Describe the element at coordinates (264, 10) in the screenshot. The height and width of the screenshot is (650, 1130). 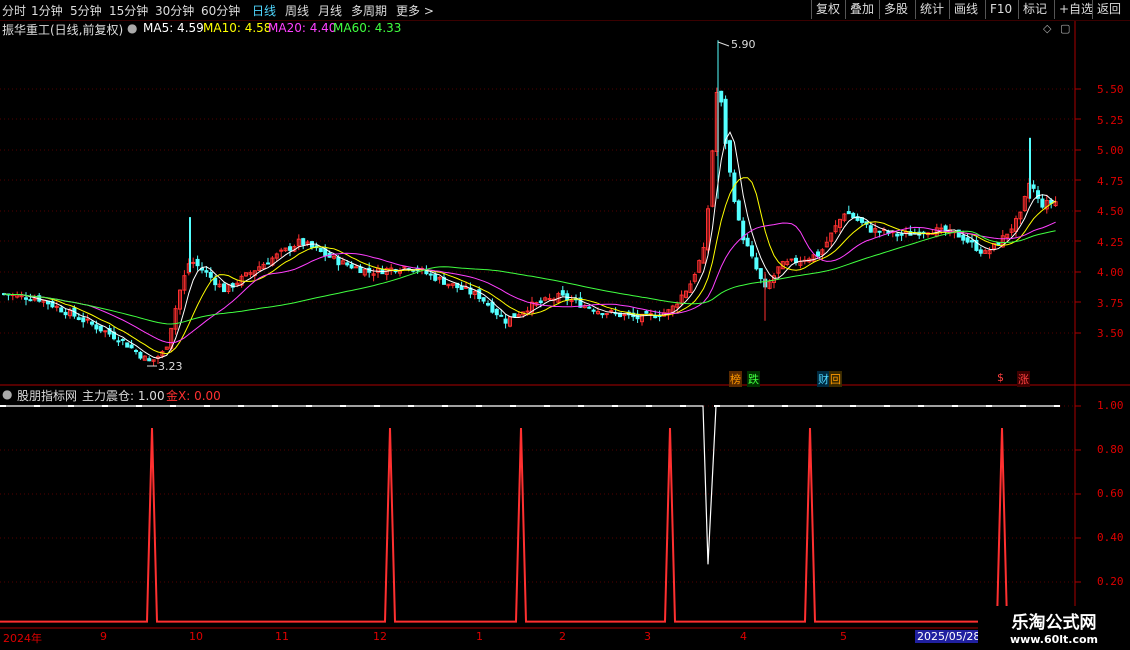
I see `period-daily: 日线` at that location.